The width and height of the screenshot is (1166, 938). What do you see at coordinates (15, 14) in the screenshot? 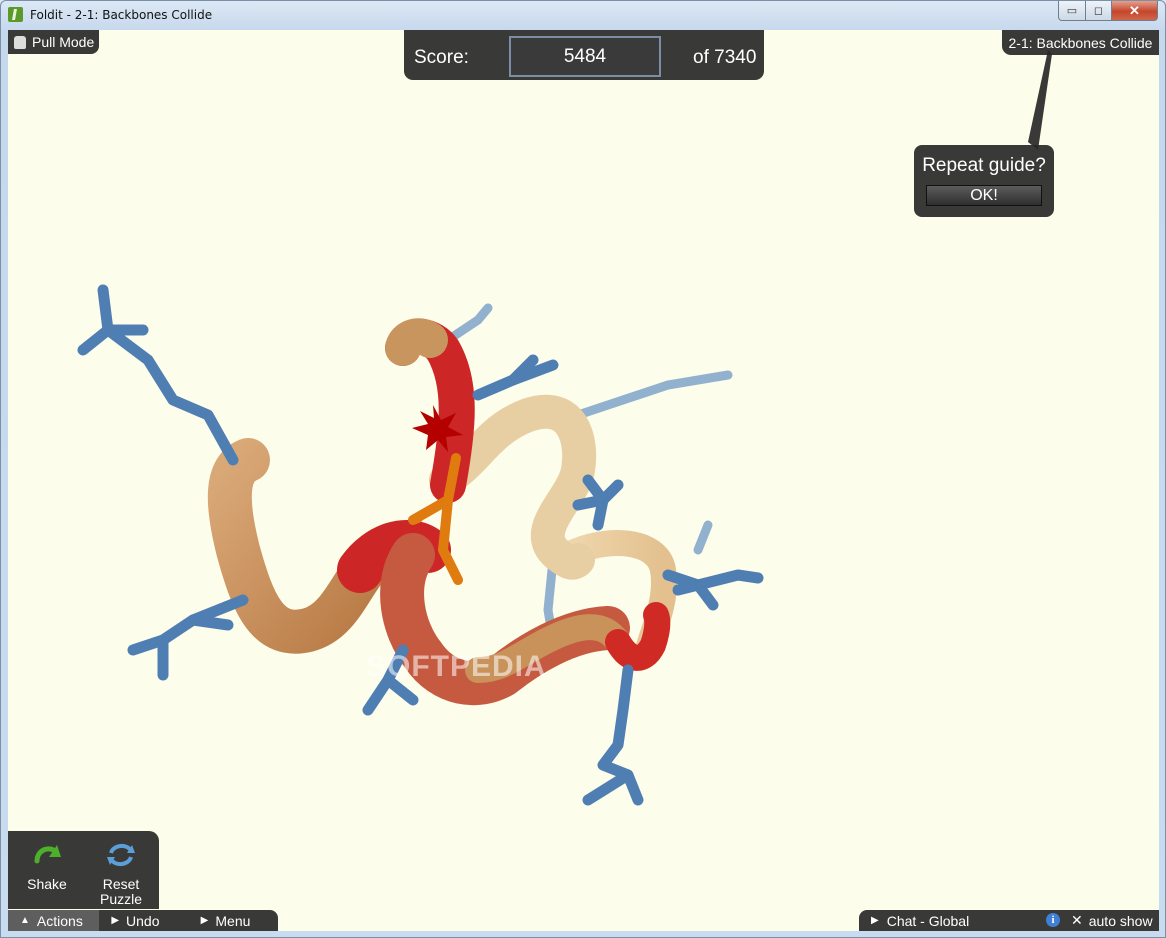
I see `foldit-app-icon` at bounding box center [15, 14].